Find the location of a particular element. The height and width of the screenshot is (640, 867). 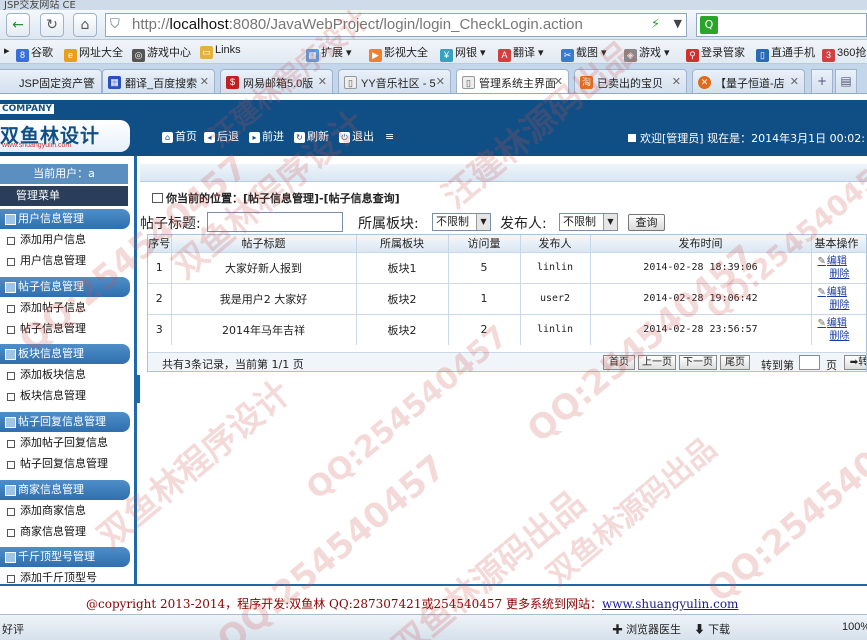

group-board-info: 板块信息管理 is located at coordinates (65, 354).